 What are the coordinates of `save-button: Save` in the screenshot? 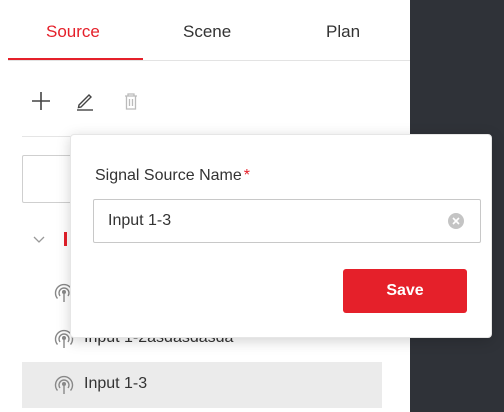 It's located at (405, 291).